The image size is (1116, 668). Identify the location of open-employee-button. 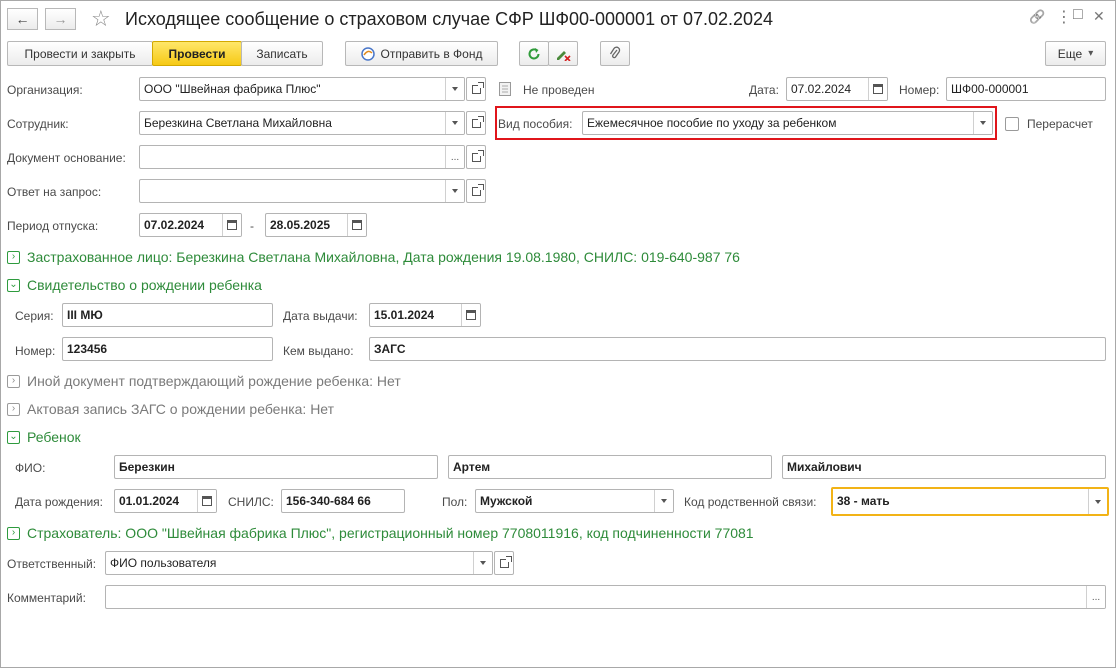
(476, 123).